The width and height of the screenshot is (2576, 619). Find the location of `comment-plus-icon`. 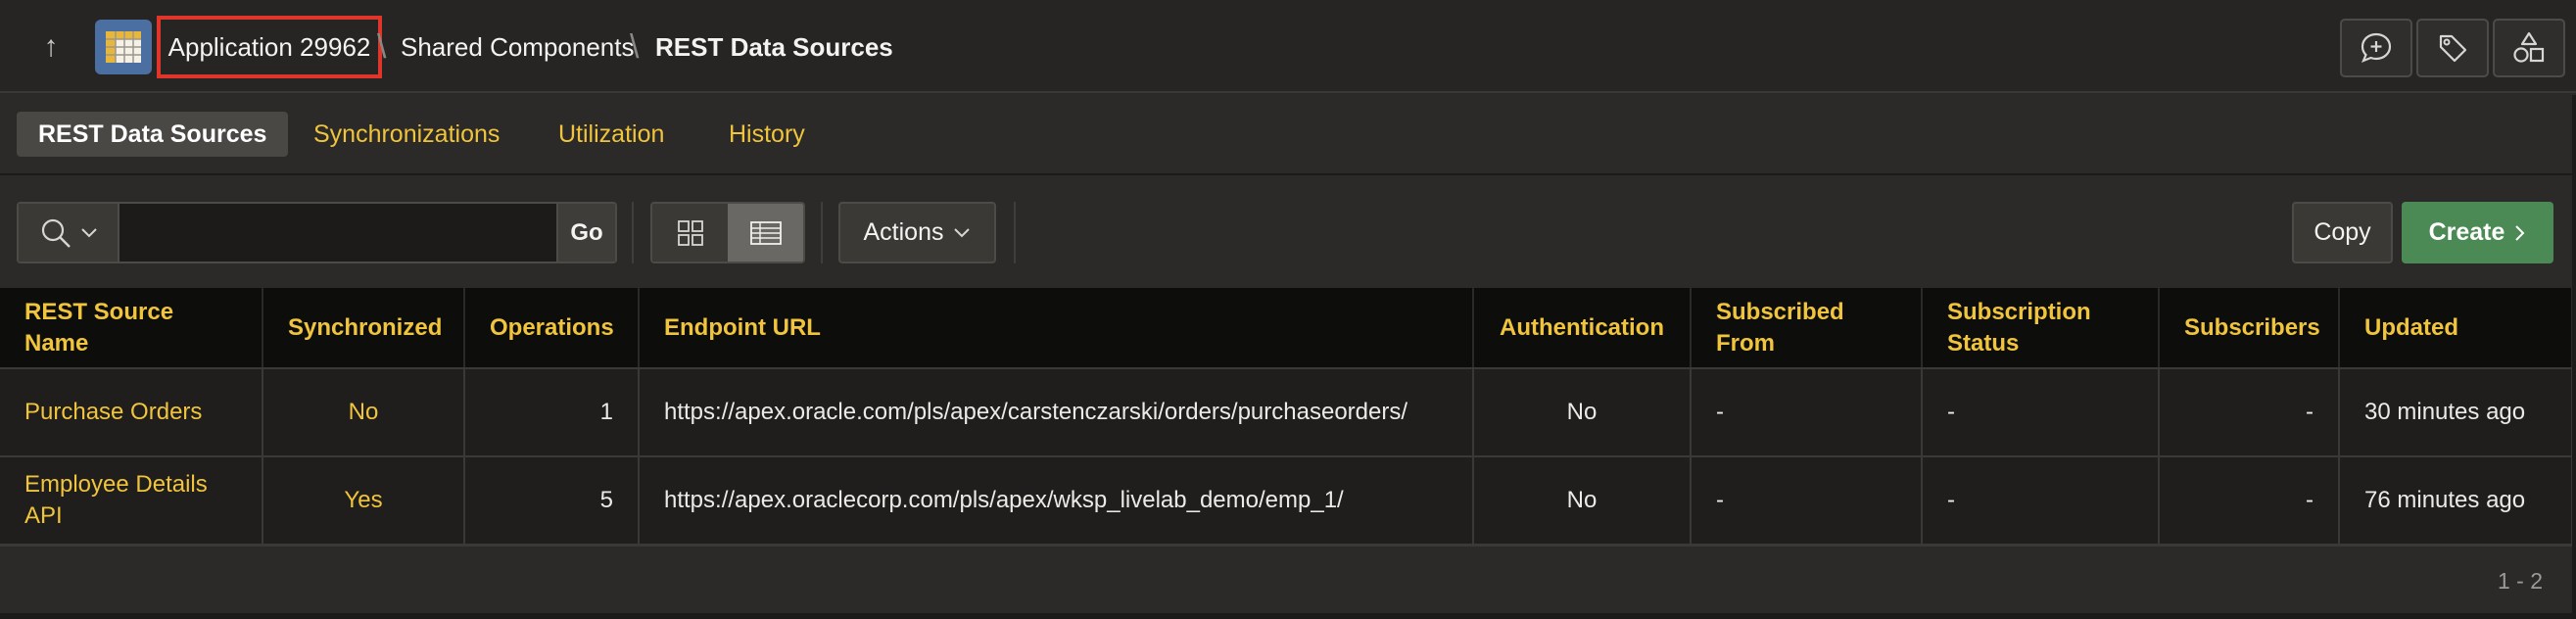

comment-plus-icon is located at coordinates (2376, 47).